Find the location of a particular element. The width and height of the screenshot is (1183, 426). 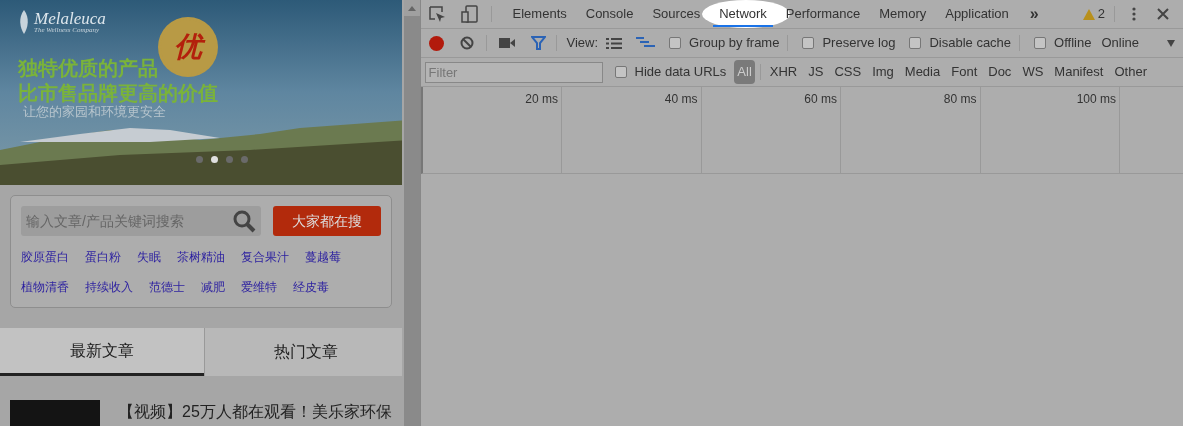

devtools-tab: Network is located at coordinates (743, 14).